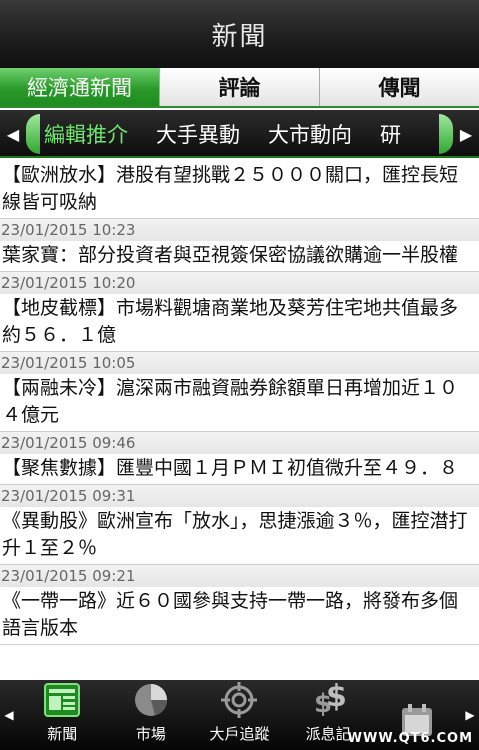  I want to click on category-list: 編輯推介 大手異動 大市動向 研, so click(239, 134).